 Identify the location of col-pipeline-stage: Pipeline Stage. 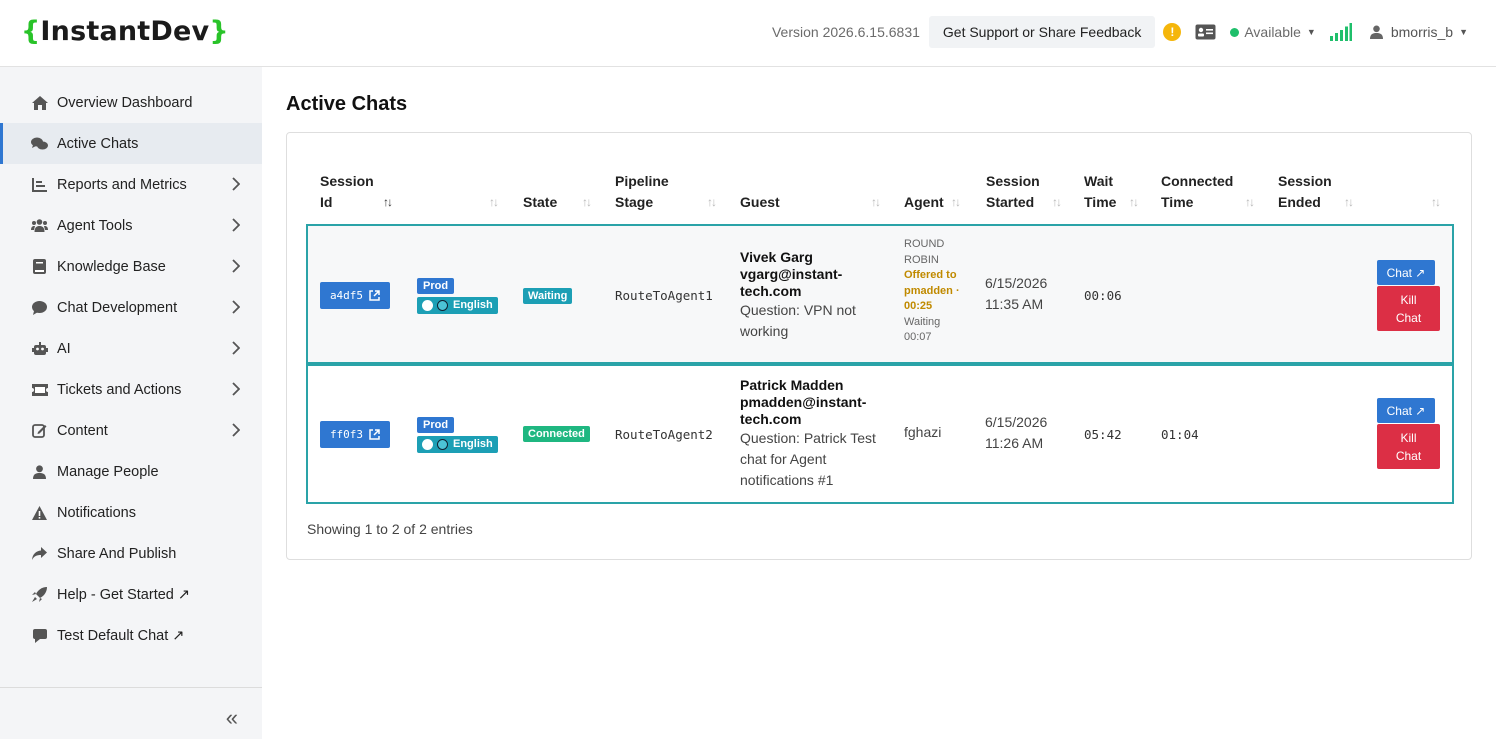
(642, 192).